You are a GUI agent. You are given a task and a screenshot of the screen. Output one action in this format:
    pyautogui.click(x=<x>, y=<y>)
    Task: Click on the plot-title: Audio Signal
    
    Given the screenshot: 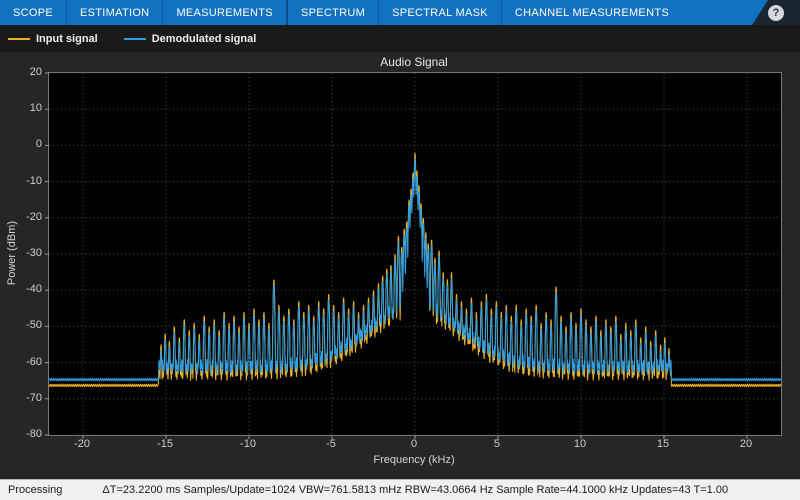 What is the action you would take?
    pyautogui.click(x=414, y=62)
    